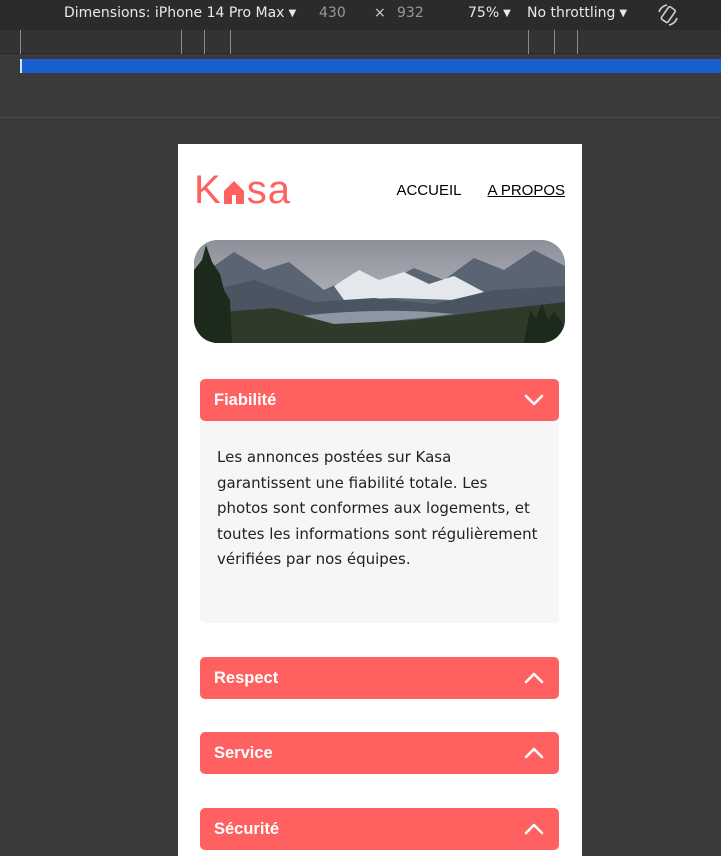 This screenshot has width=721, height=856. I want to click on chevron-down-icon, so click(534, 400).